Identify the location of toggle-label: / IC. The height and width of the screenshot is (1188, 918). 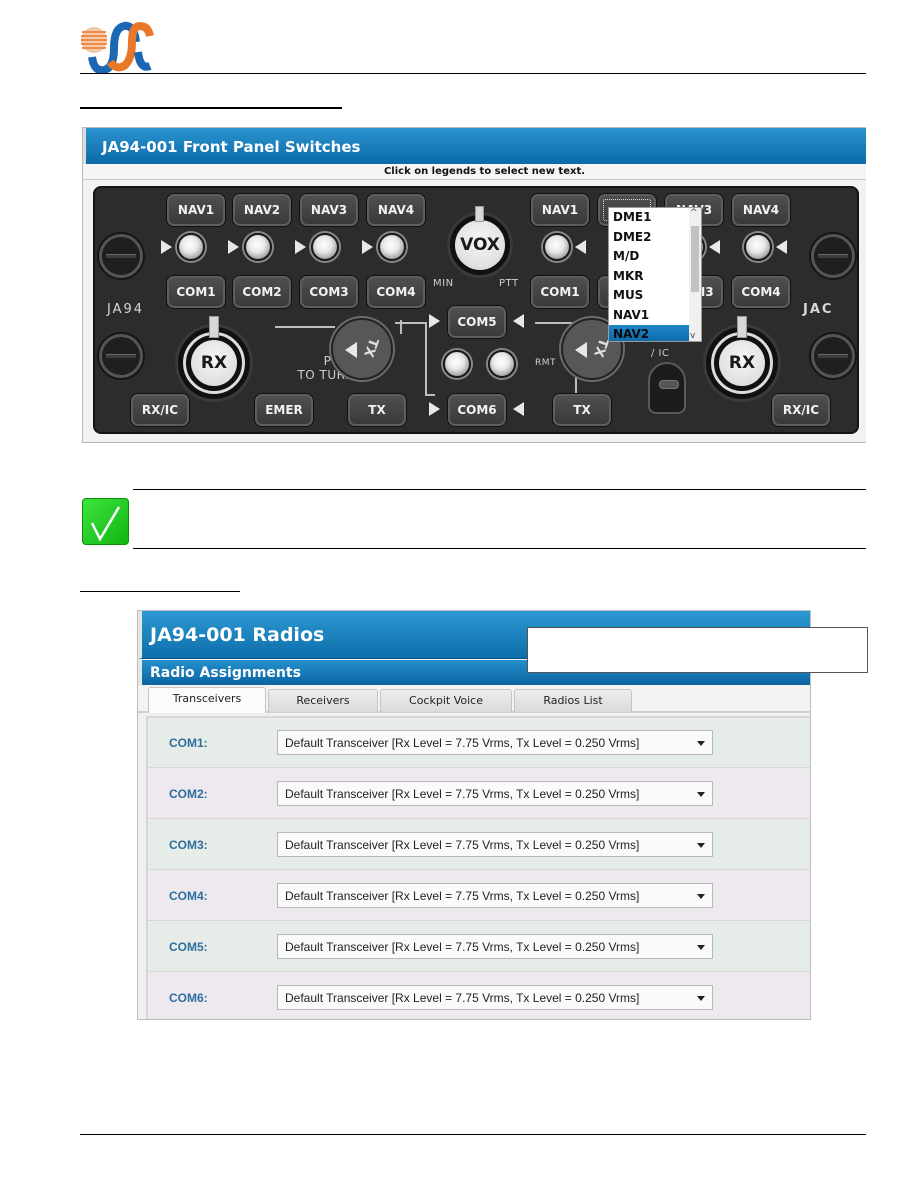
(660, 353).